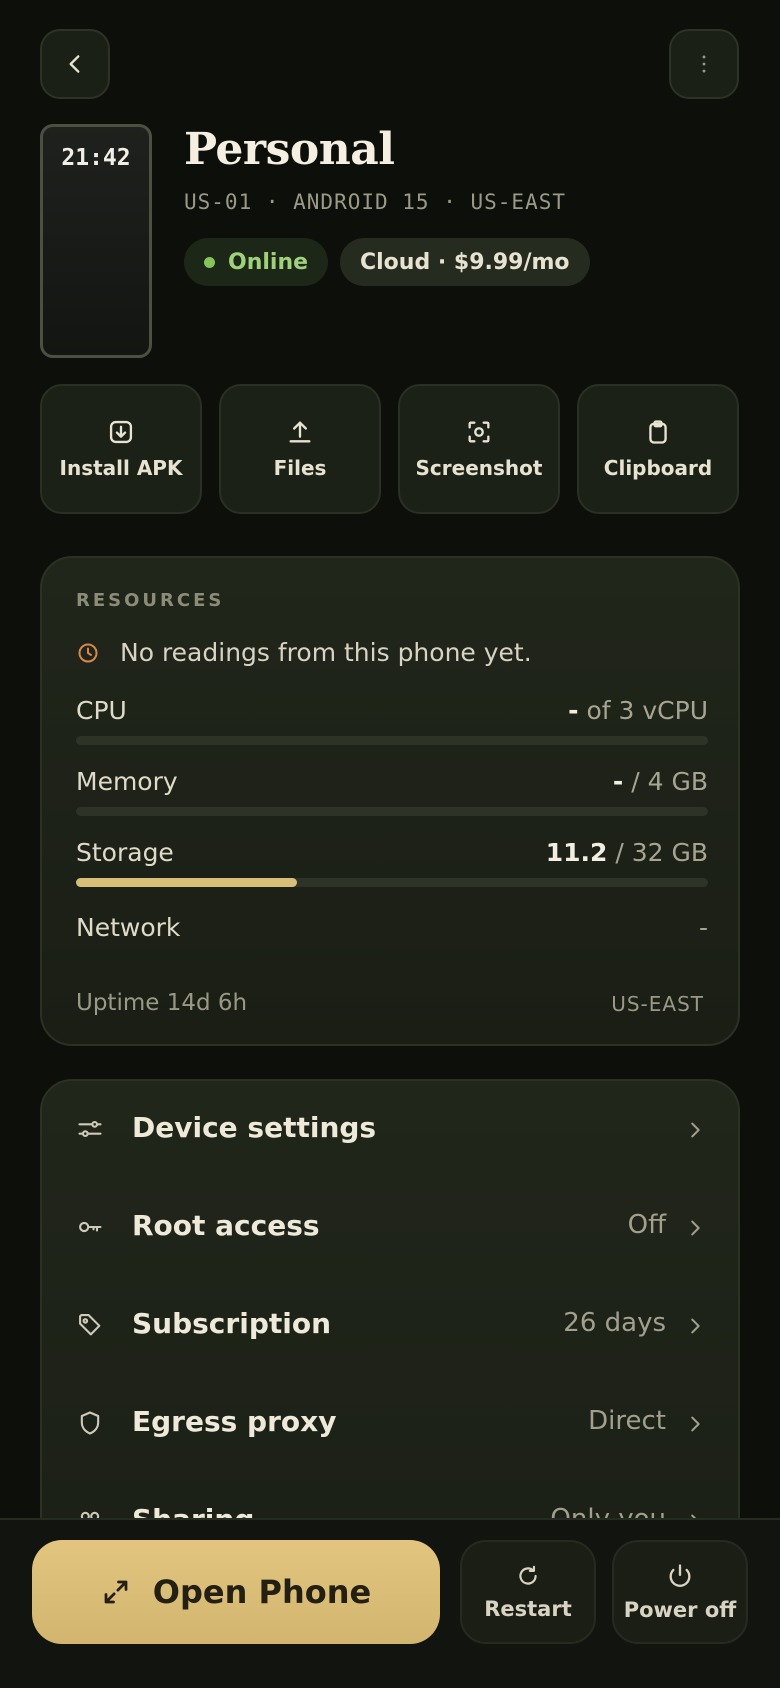 Image resolution: width=780 pixels, height=1688 pixels. I want to click on screenshot-icon, so click(479, 432).